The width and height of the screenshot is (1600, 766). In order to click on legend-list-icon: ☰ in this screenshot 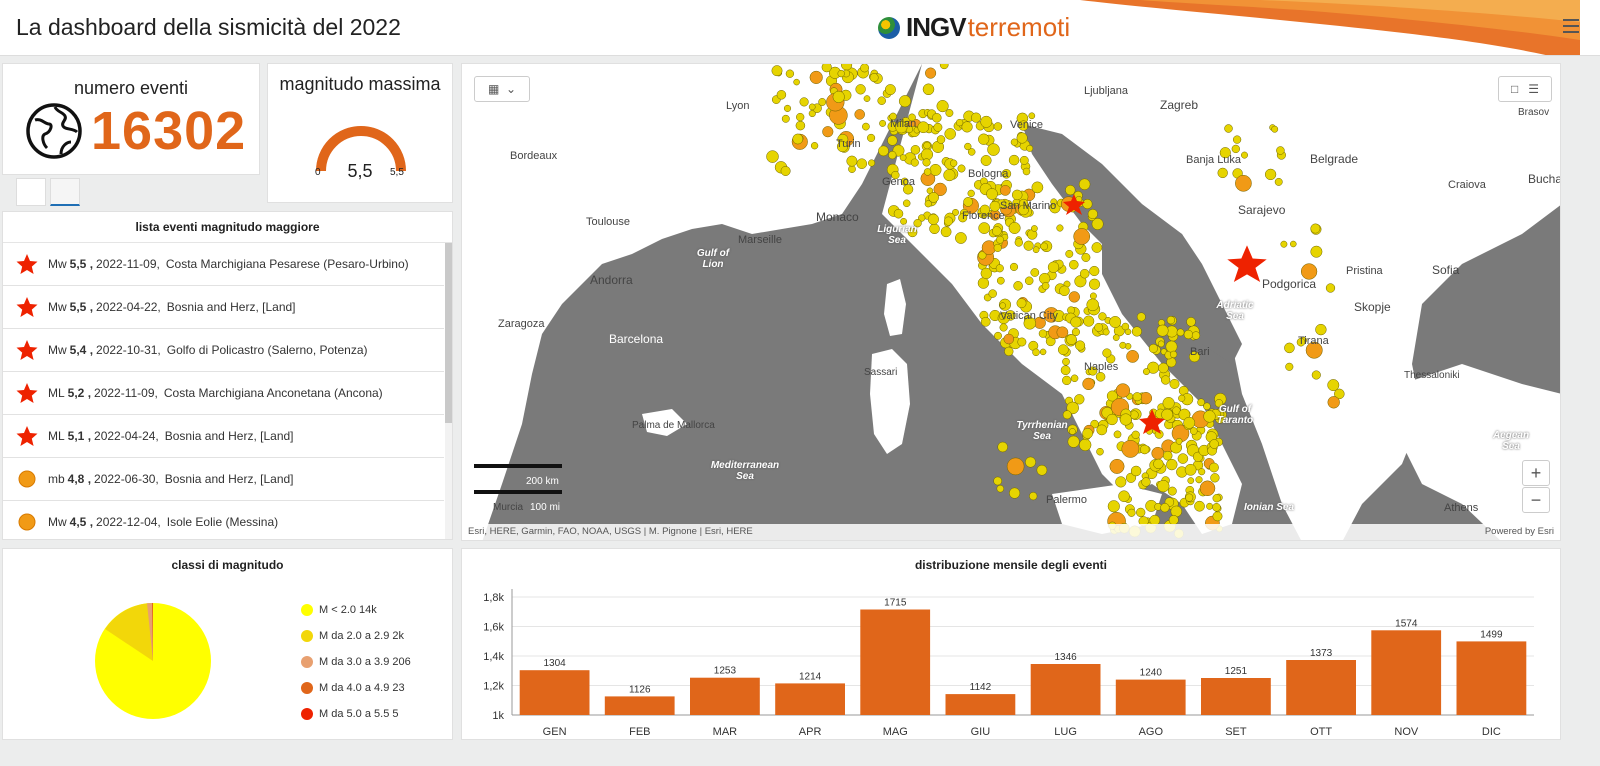, I will do `click(1533, 89)`.